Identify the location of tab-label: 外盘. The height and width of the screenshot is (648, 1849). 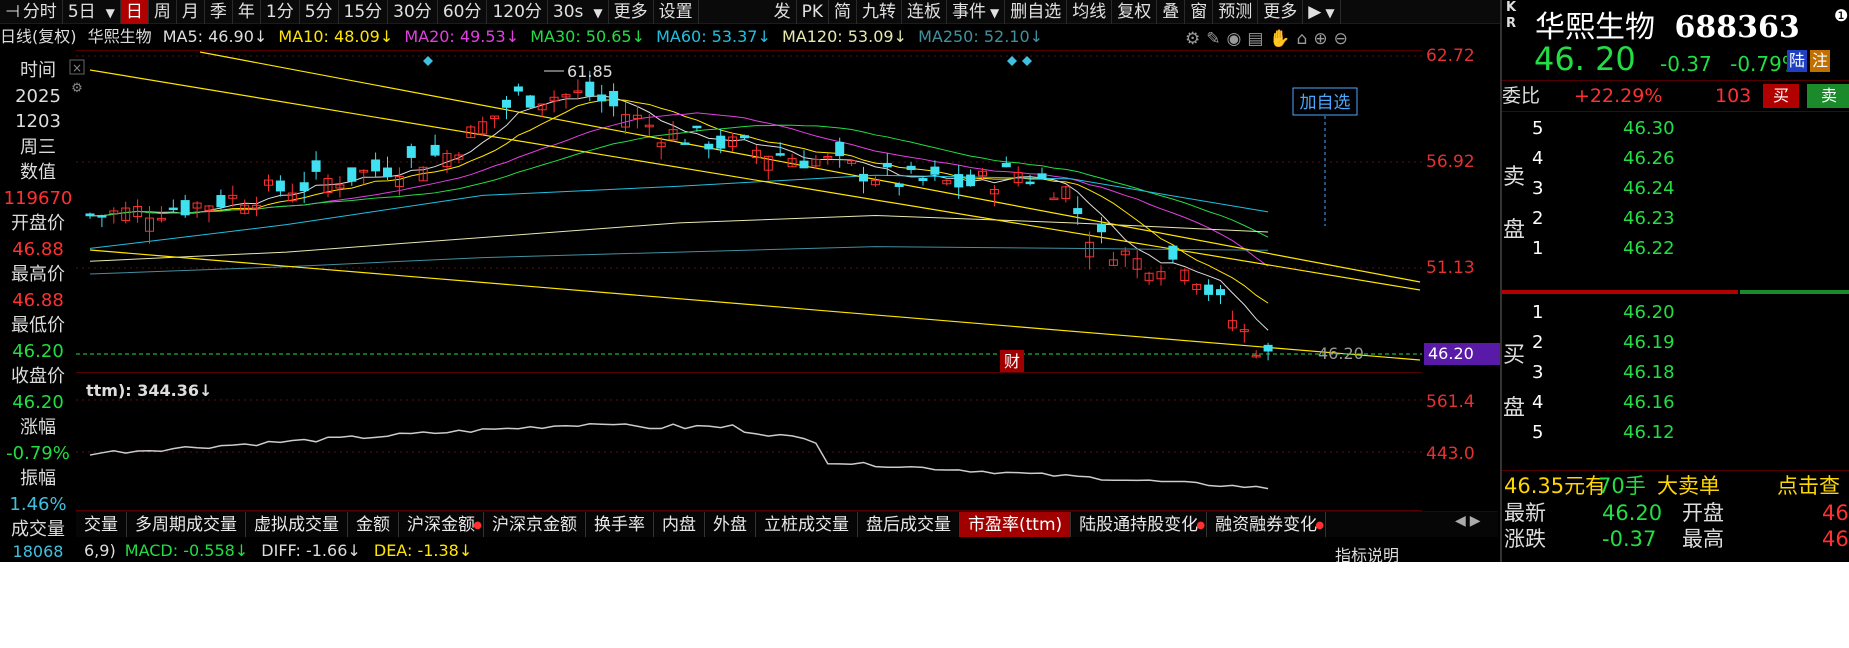
(730, 525).